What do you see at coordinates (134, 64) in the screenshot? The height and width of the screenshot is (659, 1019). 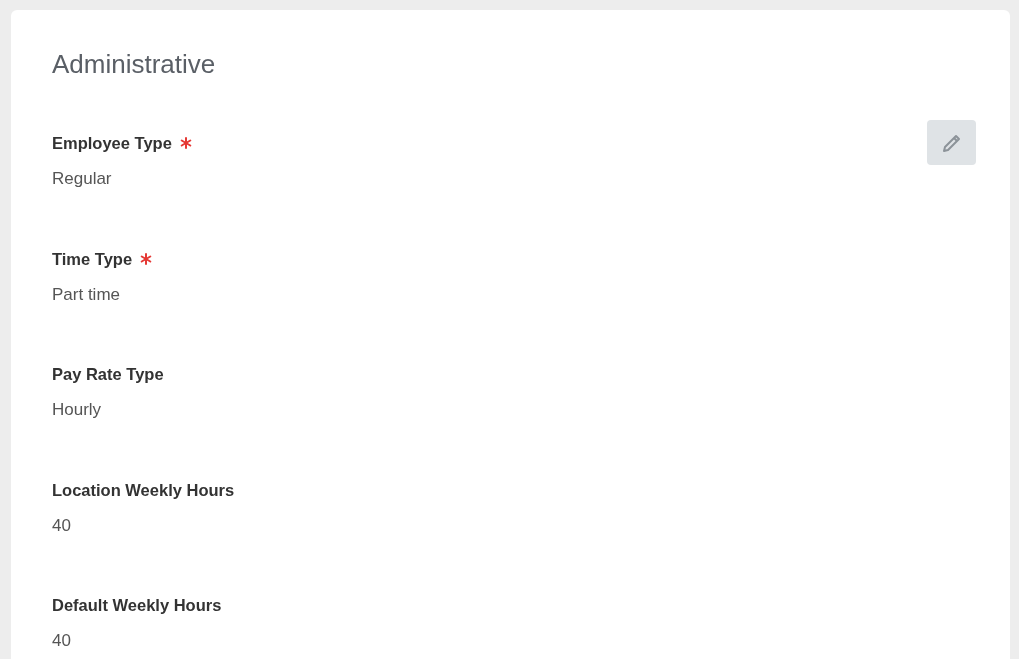 I see `section-title: Administrative` at bounding box center [134, 64].